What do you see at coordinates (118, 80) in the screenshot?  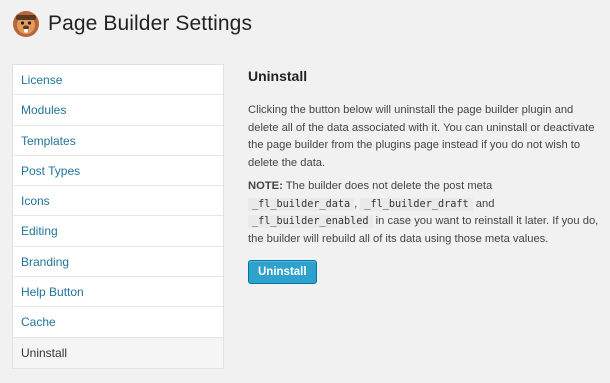 I see `nav-item-license: License` at bounding box center [118, 80].